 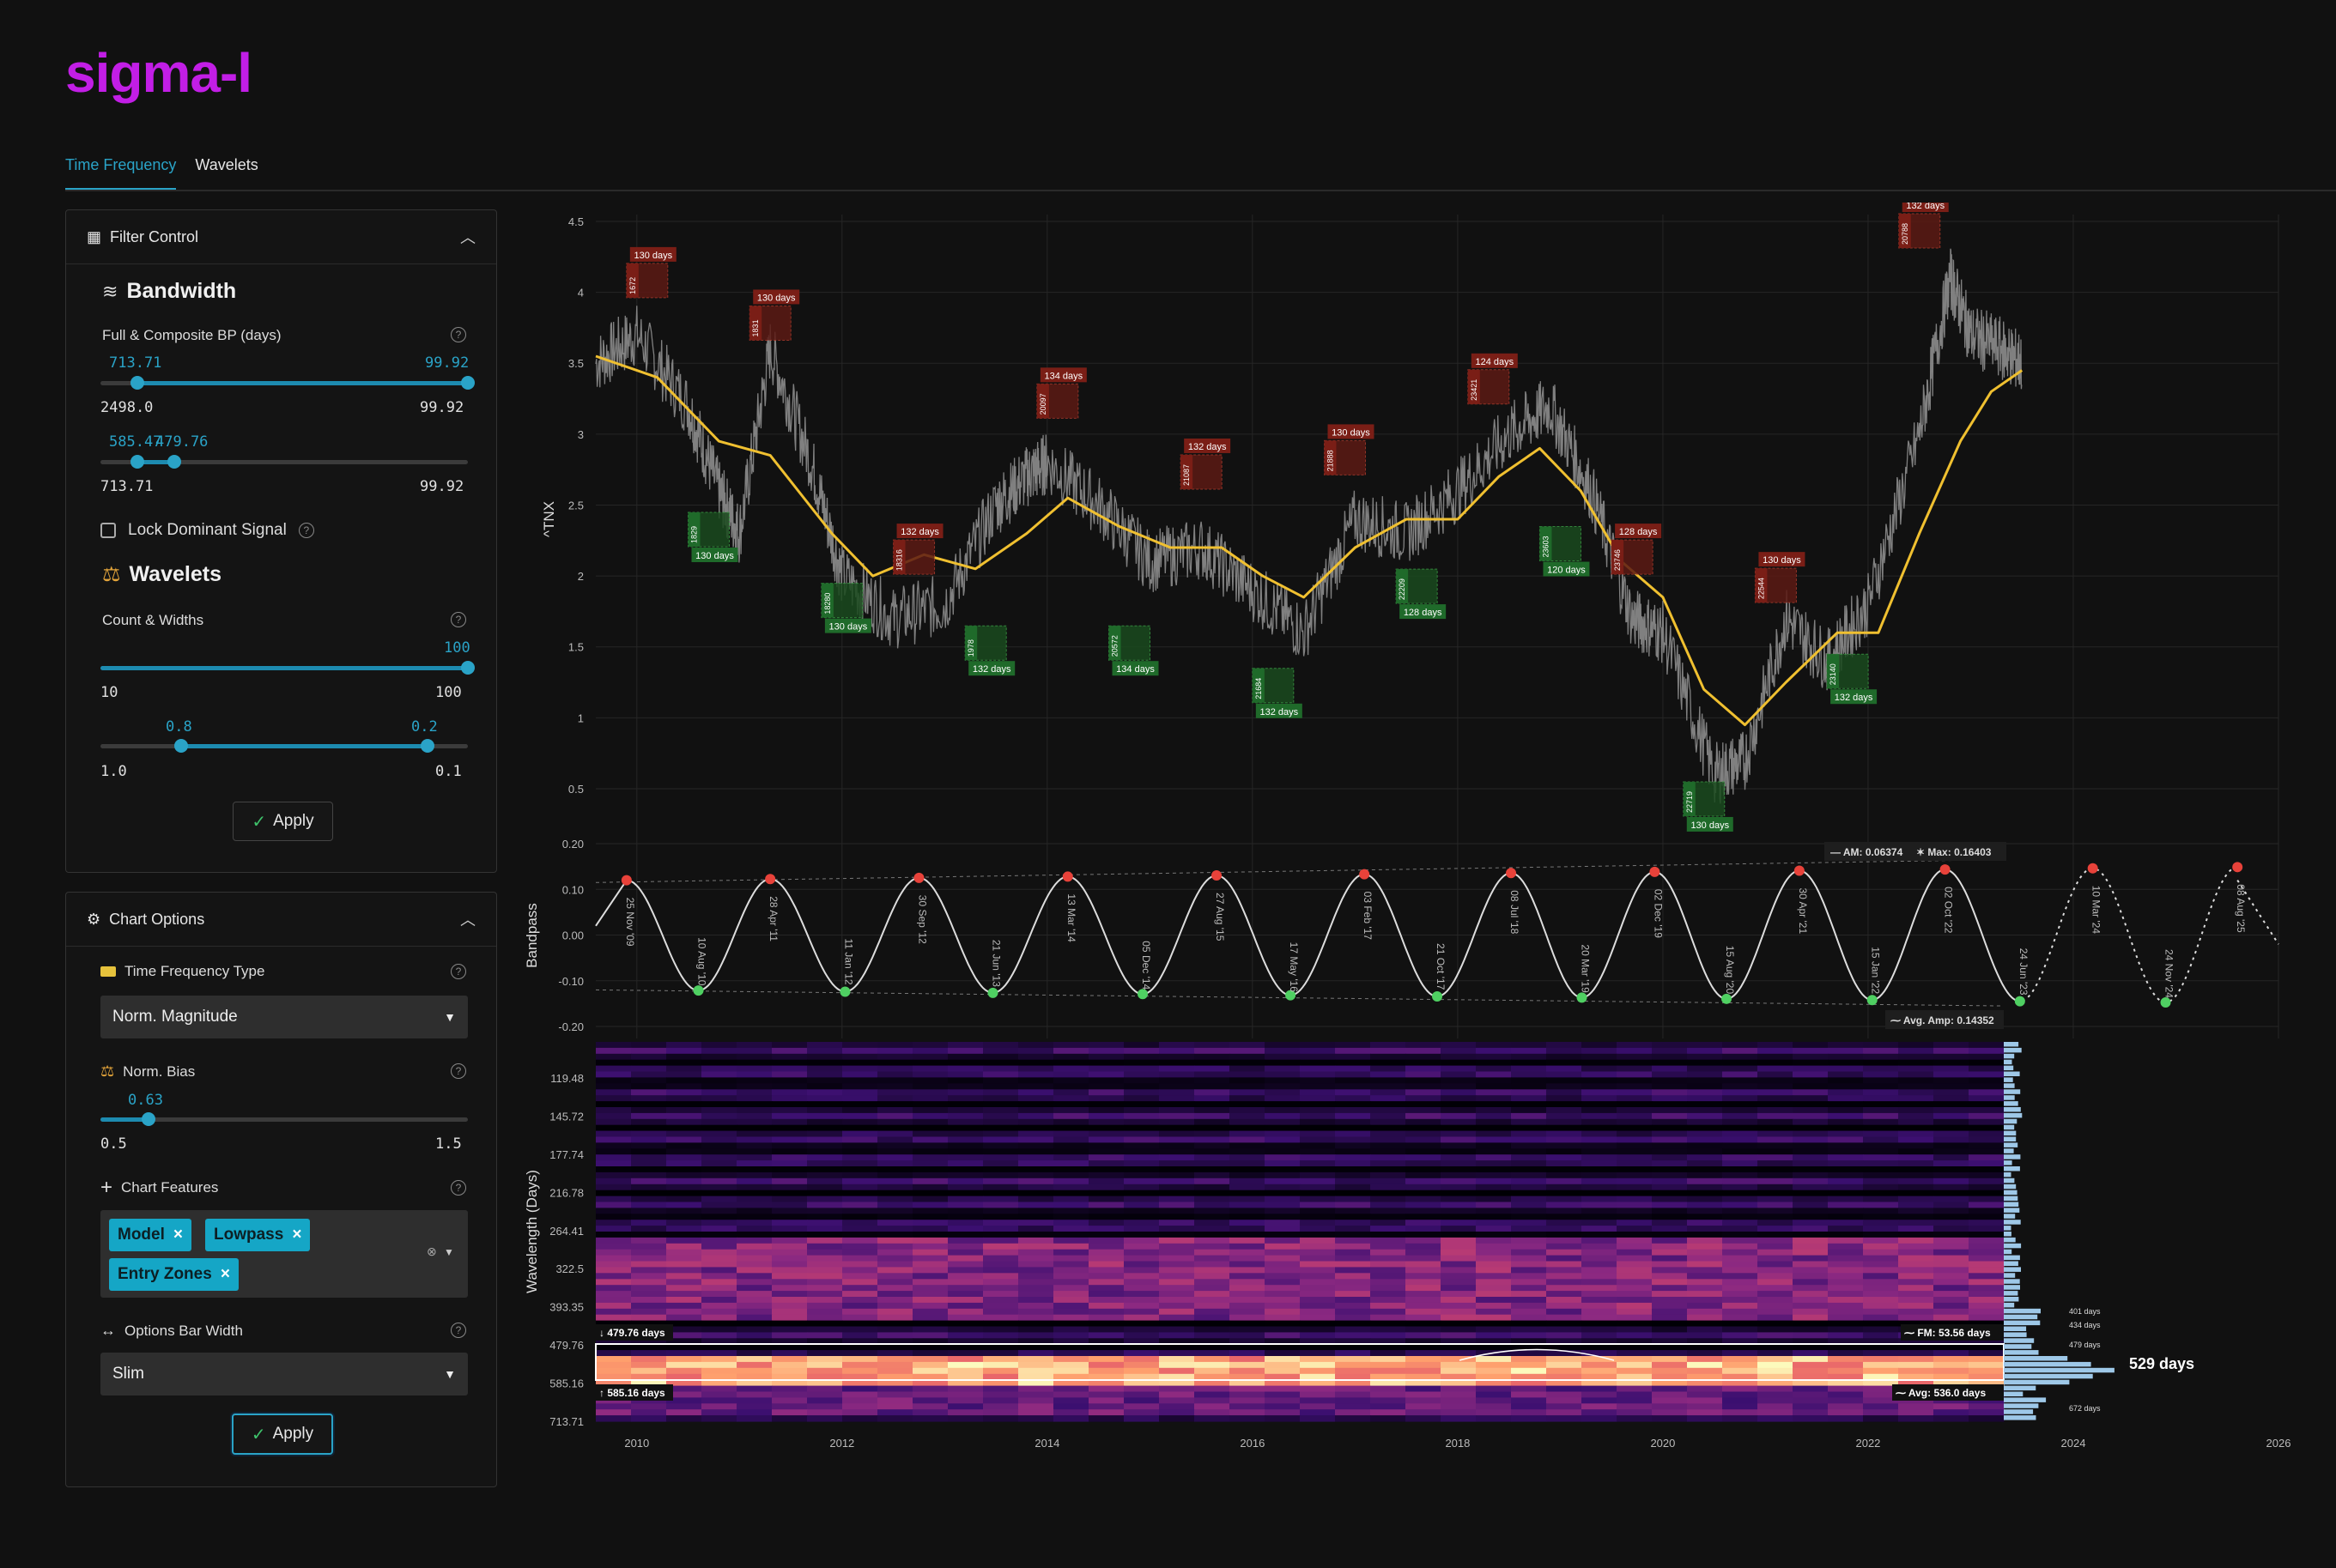 What do you see at coordinates (468, 383) in the screenshot?
I see `bp-slider1-high-handle` at bounding box center [468, 383].